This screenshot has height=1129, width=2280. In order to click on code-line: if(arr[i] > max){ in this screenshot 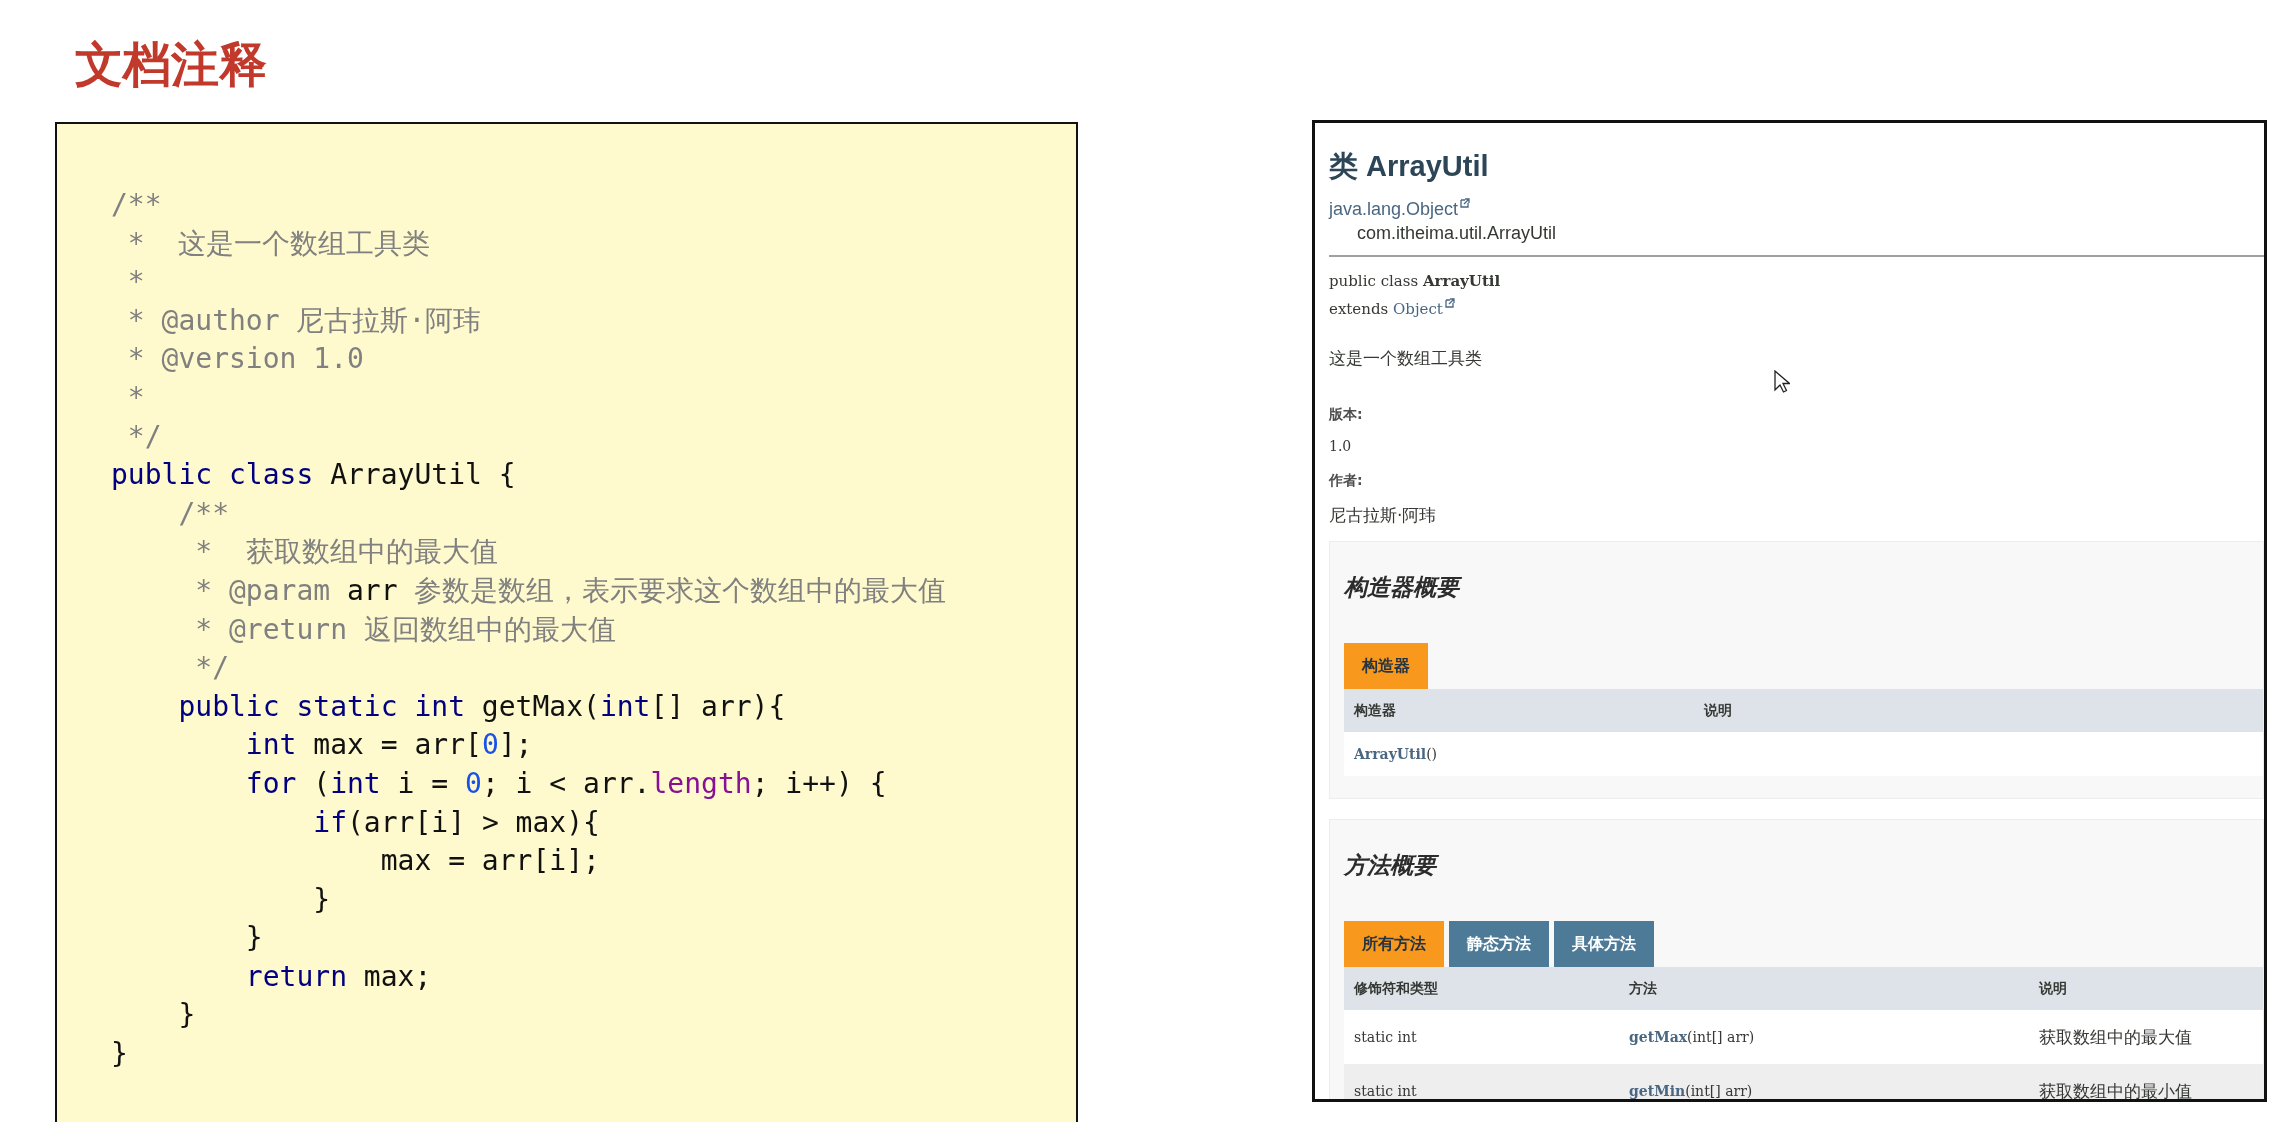, I will do `click(456, 822)`.